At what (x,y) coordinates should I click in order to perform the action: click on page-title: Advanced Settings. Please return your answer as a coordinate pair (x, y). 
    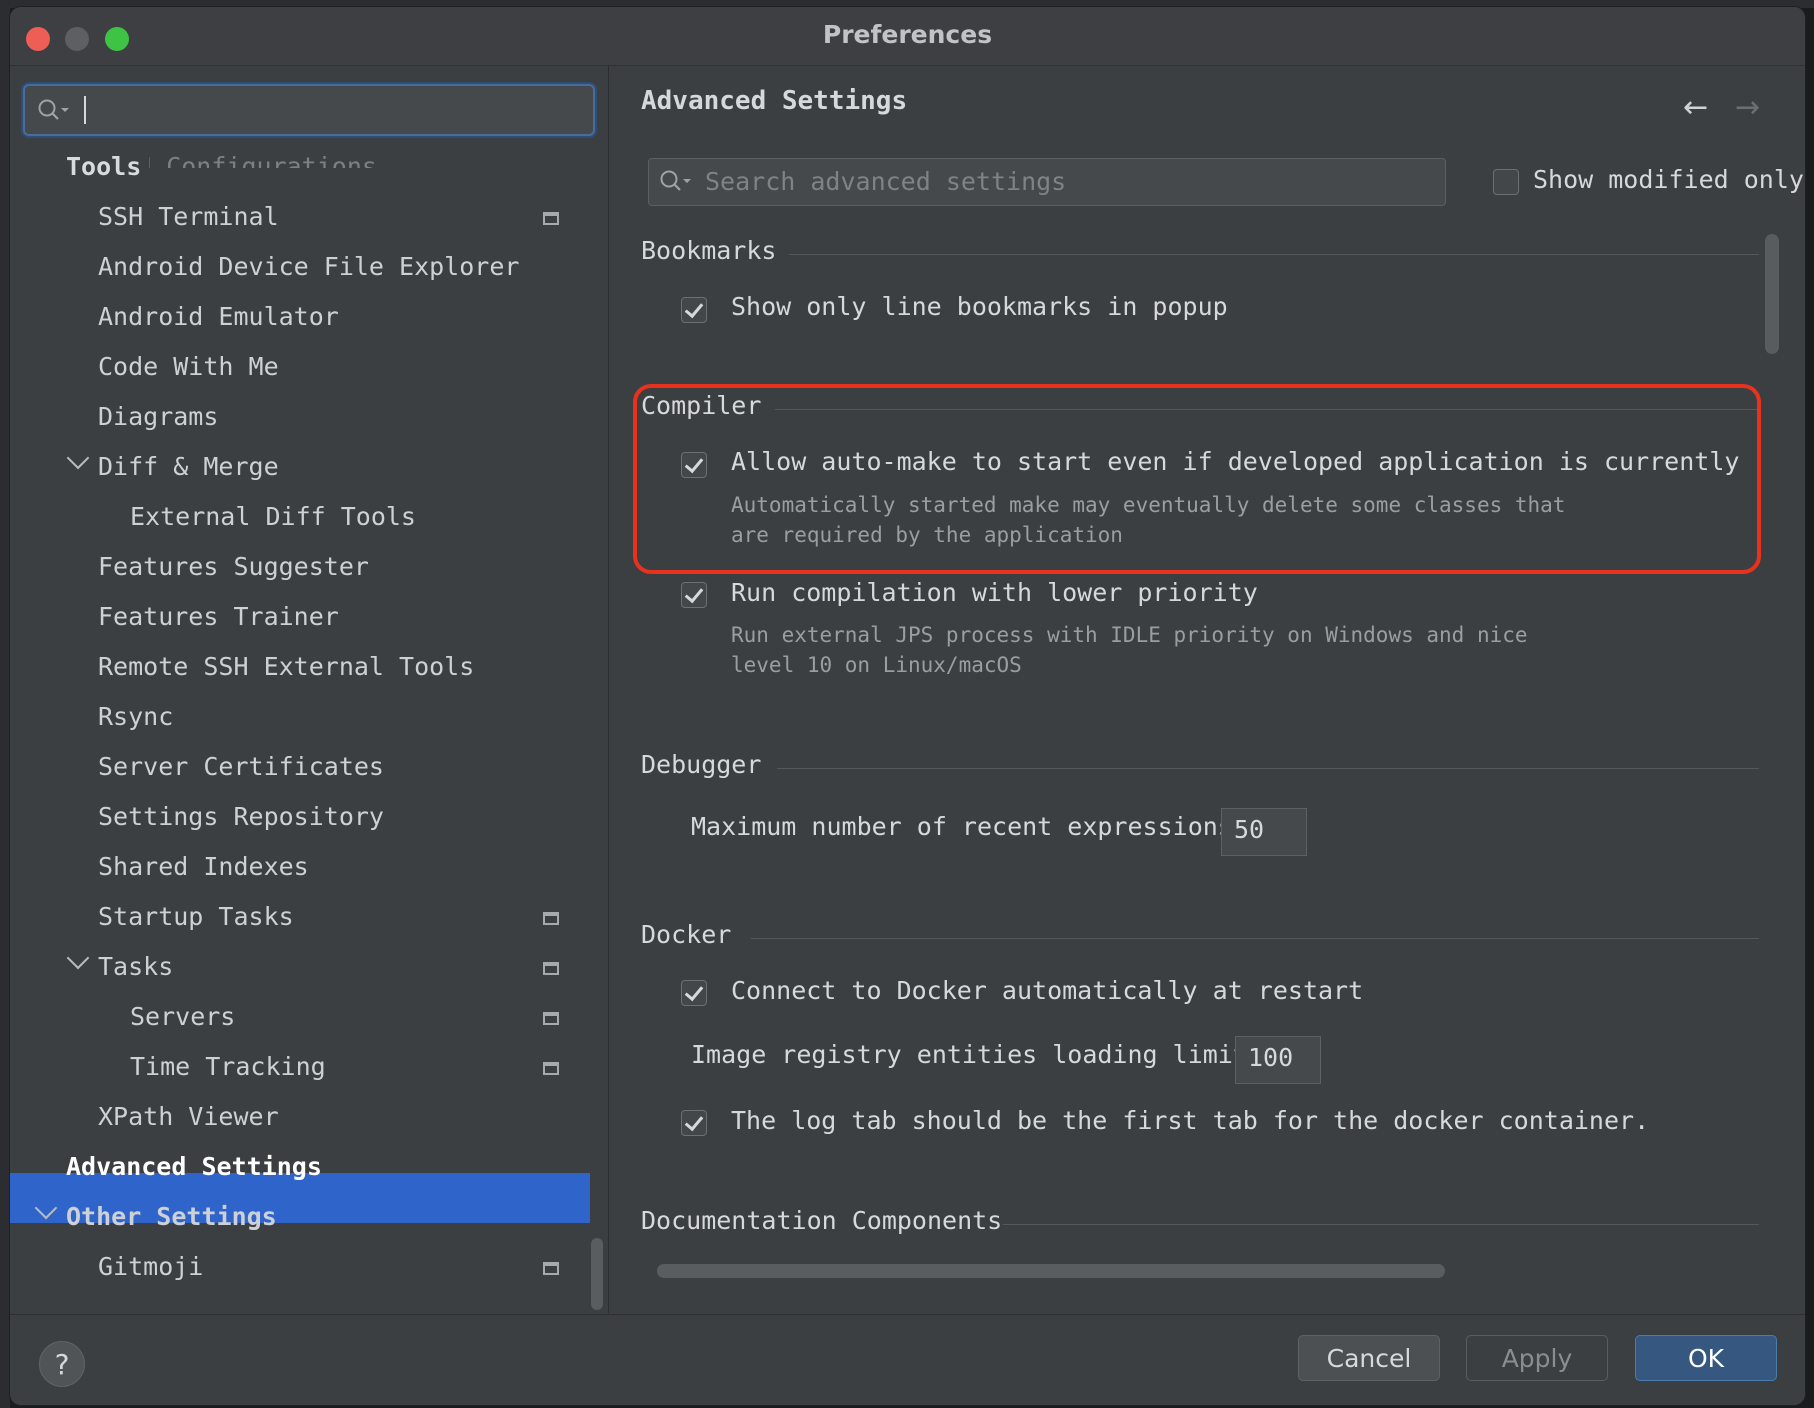
    Looking at the image, I should click on (774, 101).